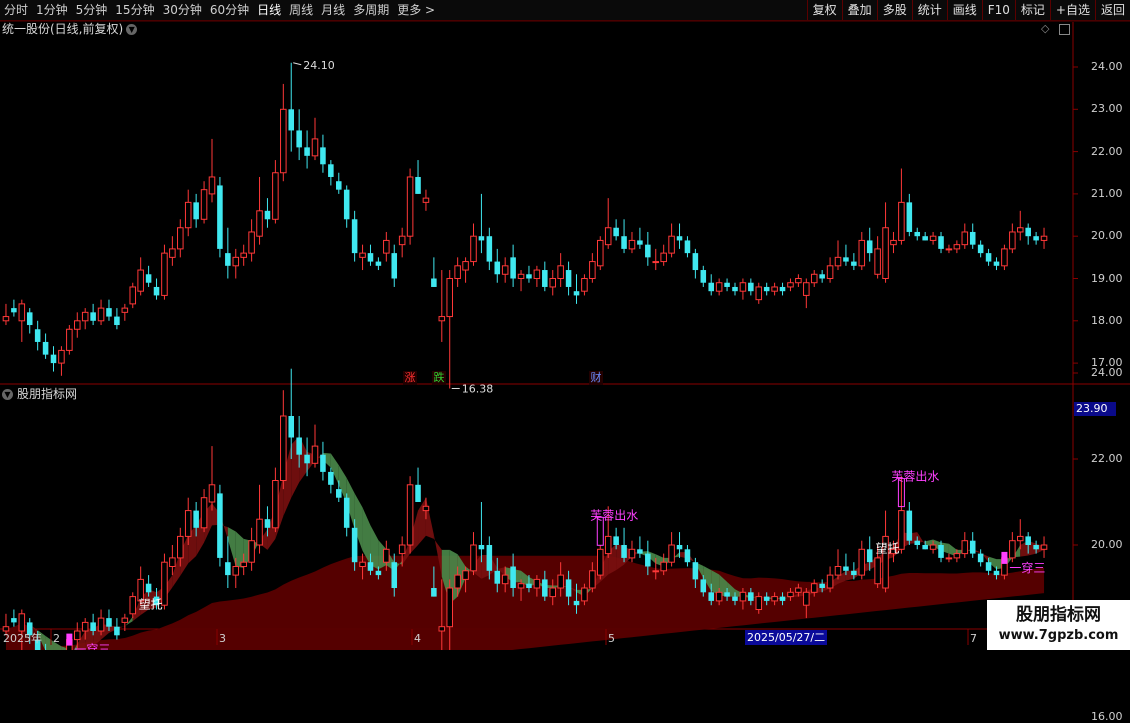 This screenshot has height=723, width=1130. What do you see at coordinates (417, 638) in the screenshot?
I see `month-label: 4` at bounding box center [417, 638].